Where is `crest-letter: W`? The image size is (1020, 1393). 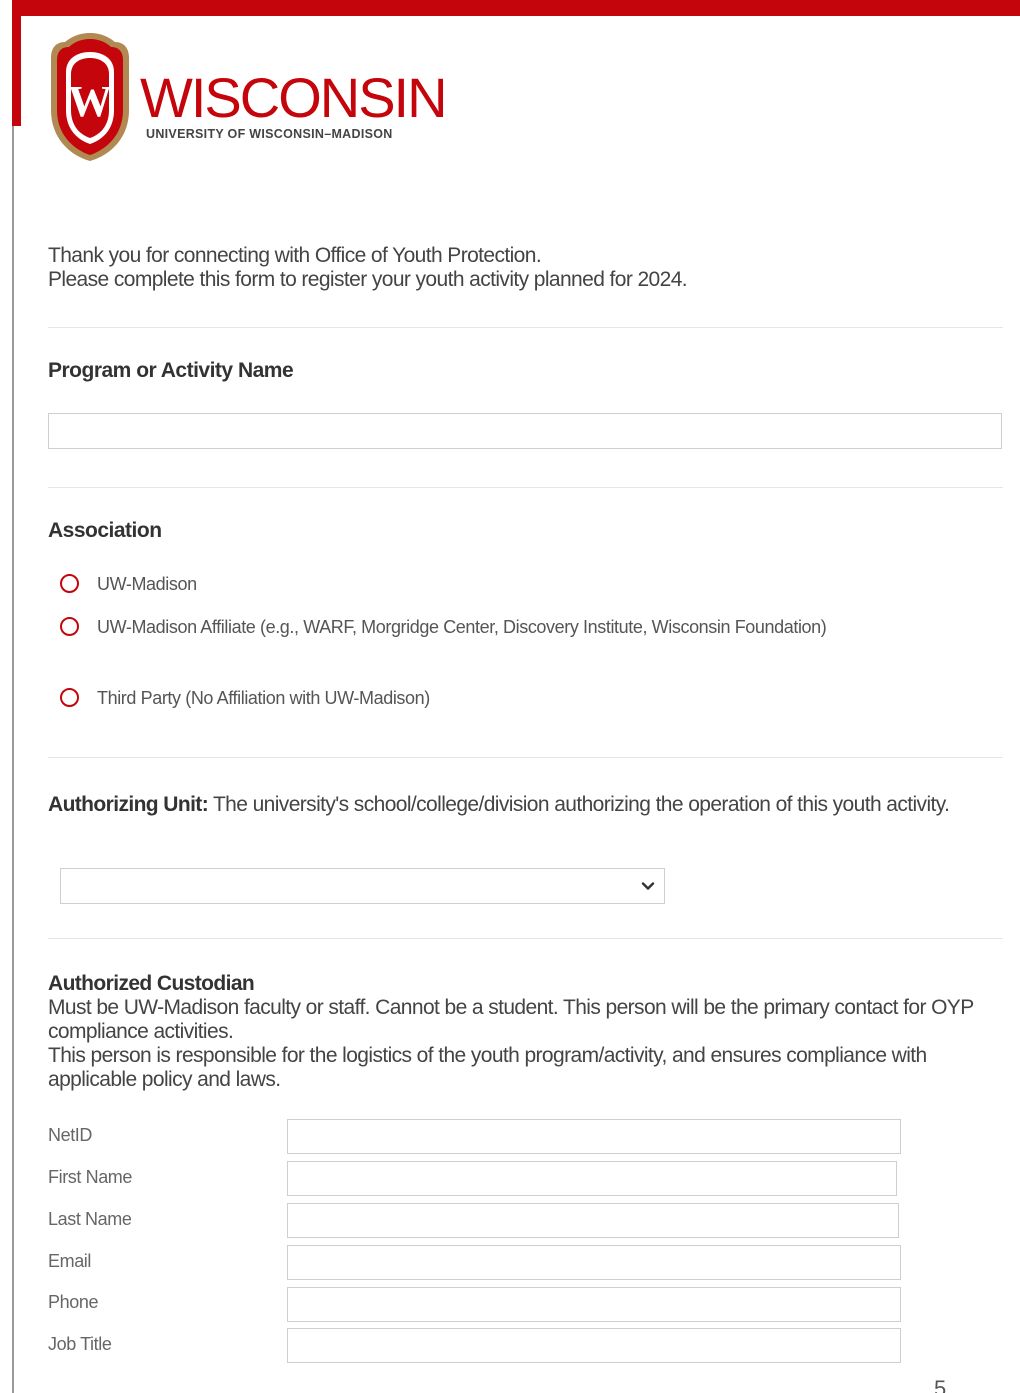
crest-letter: W is located at coordinates (90, 101).